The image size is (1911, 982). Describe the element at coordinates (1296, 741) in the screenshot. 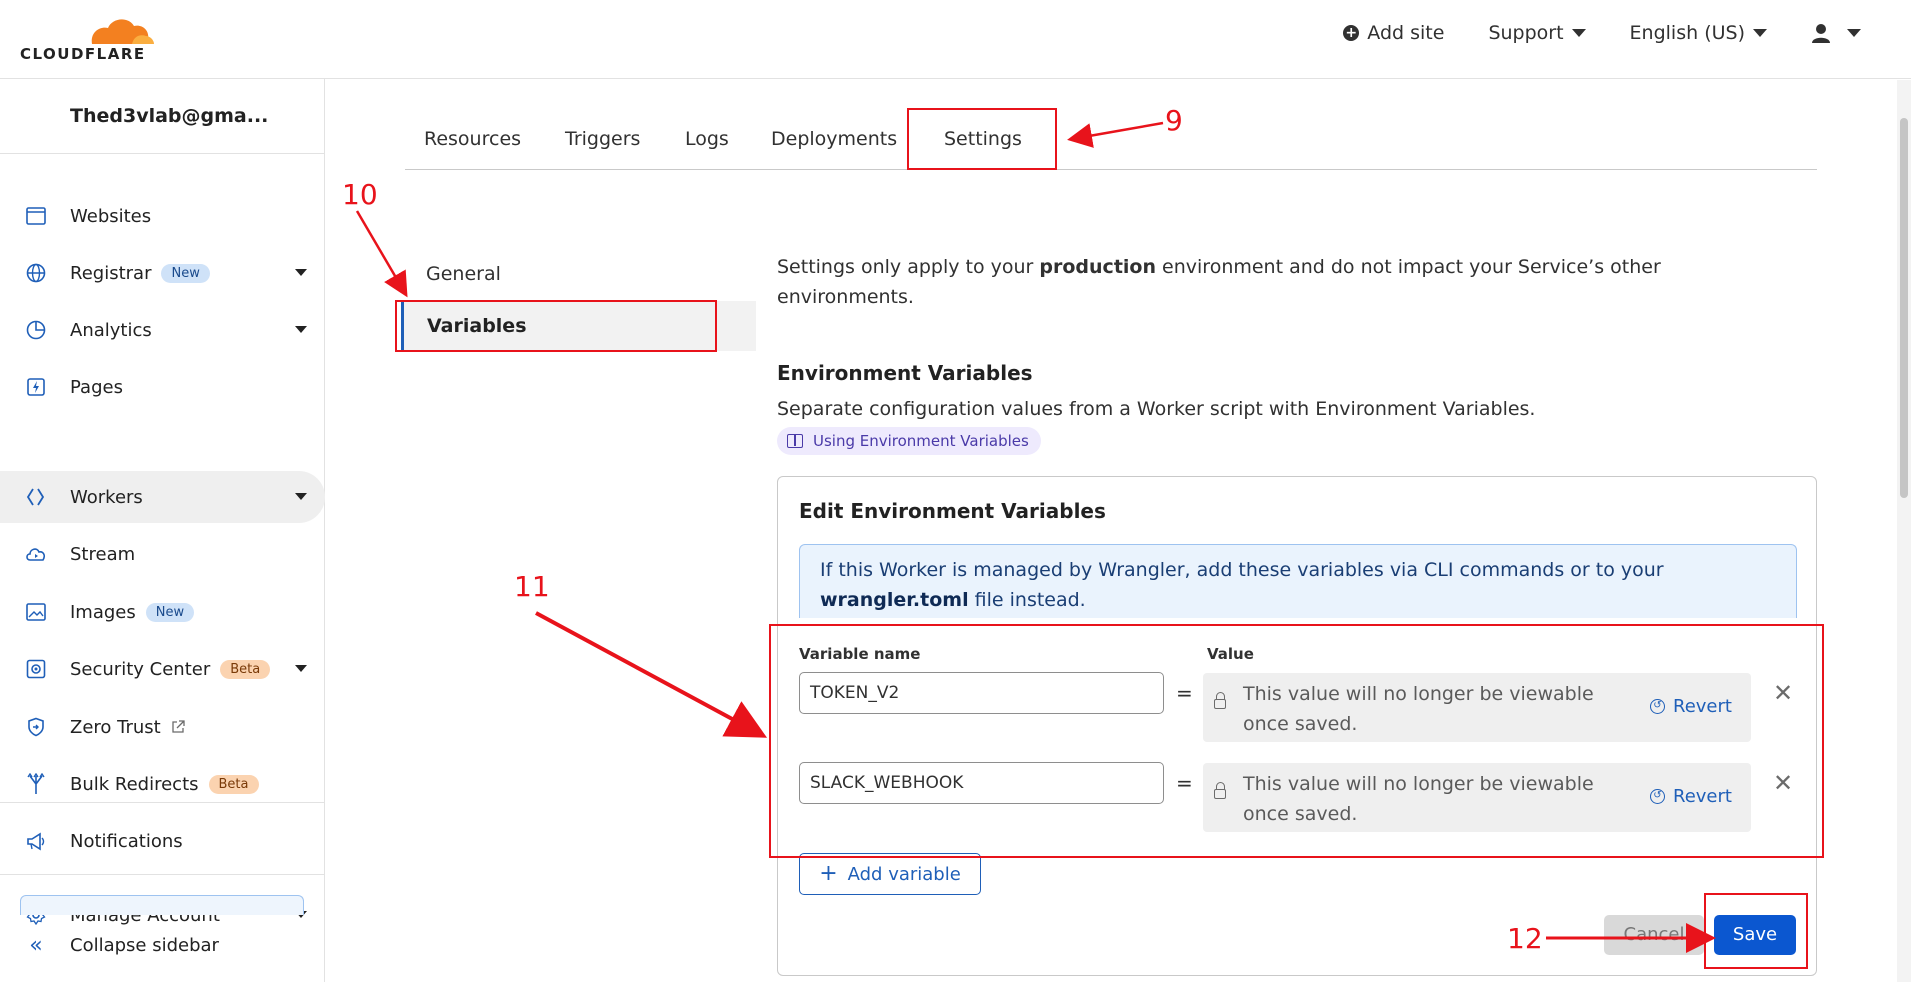

I see `annotation-box-variables-list` at that location.